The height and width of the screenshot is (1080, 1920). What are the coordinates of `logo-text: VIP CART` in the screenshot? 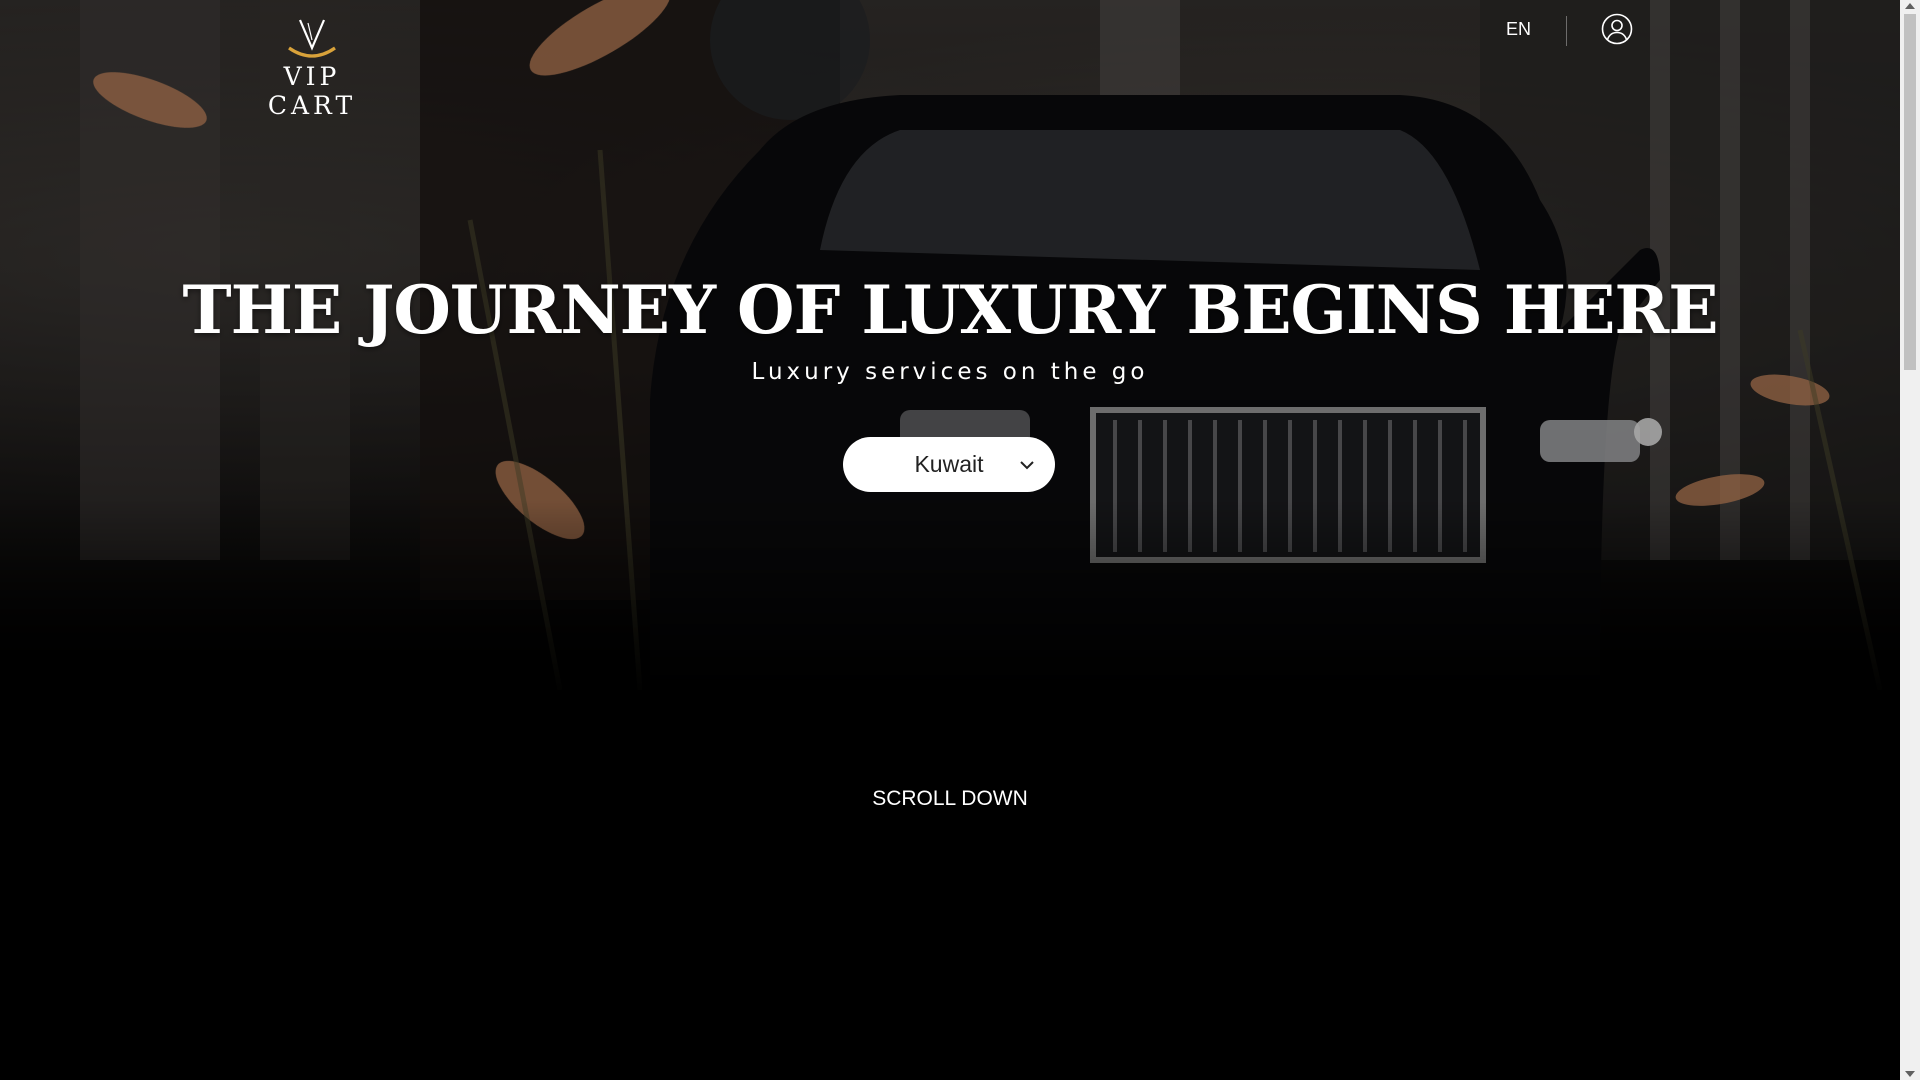 It's located at (312, 91).